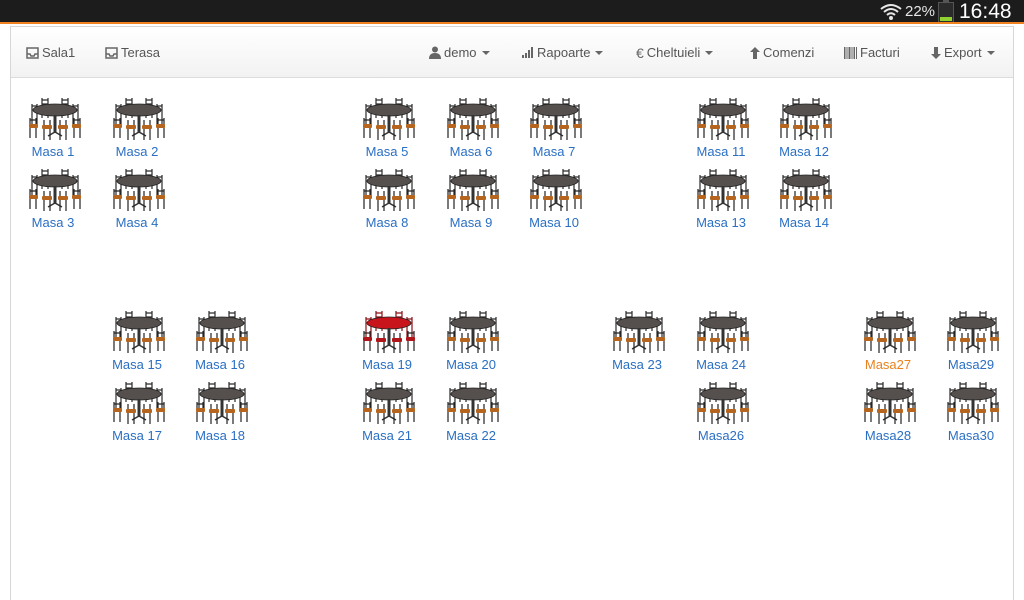  I want to click on accent-line, so click(512, 23).